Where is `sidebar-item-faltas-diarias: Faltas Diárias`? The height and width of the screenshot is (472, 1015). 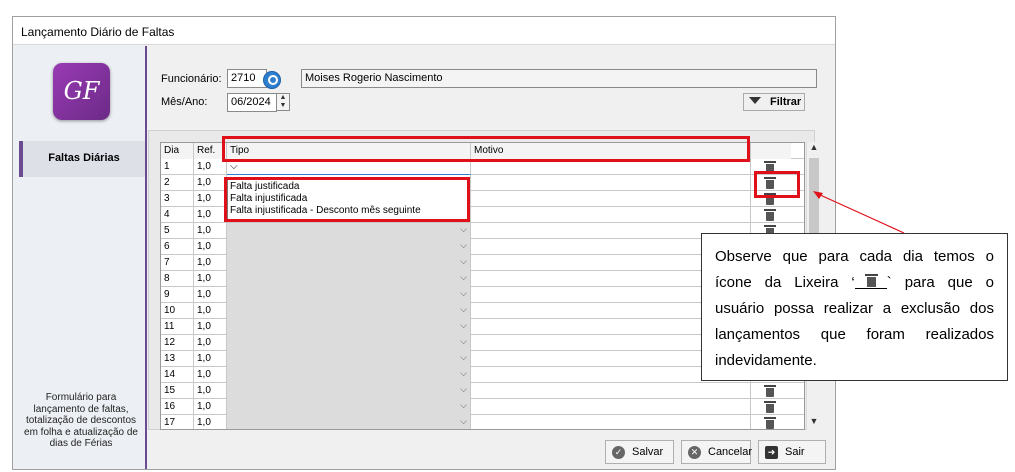 sidebar-item-faltas-diarias: Faltas Diárias is located at coordinates (82, 159).